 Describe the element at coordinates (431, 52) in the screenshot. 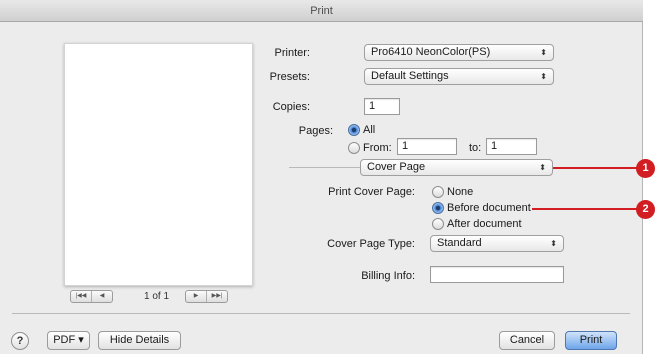

I see `printer-value: Pro6410 NeonColor(PS)` at that location.